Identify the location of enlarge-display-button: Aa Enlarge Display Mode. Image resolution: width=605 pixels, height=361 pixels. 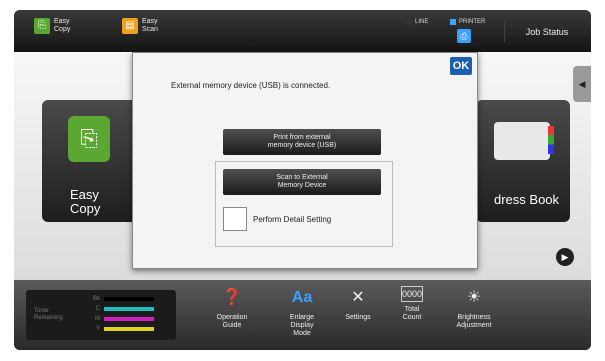
(302, 312).